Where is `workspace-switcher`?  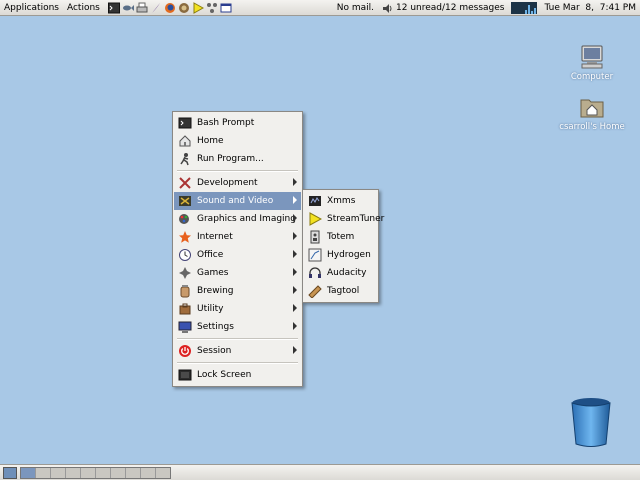
workspace-switcher is located at coordinates (95, 472).